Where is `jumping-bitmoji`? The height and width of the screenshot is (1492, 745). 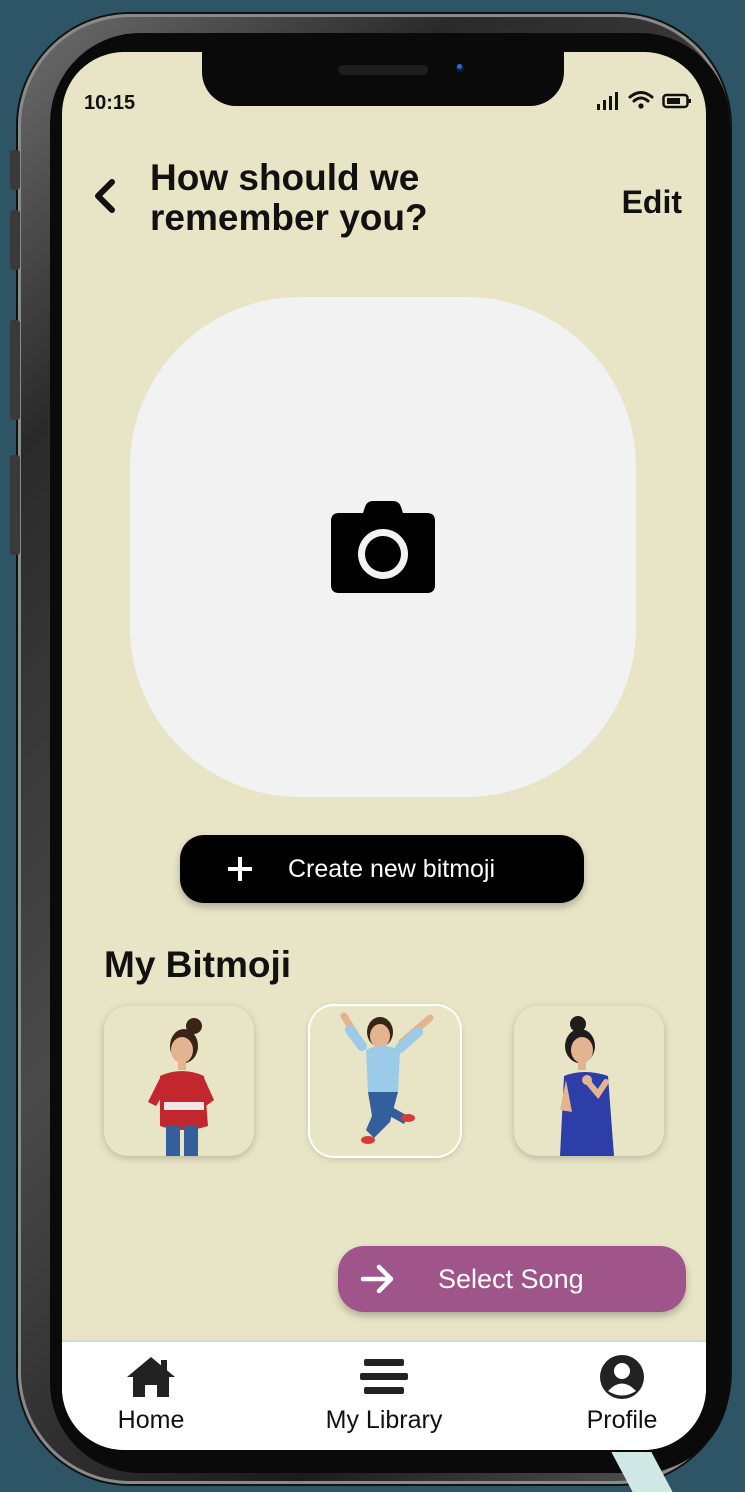
jumping-bitmoji is located at coordinates (387, 1078).